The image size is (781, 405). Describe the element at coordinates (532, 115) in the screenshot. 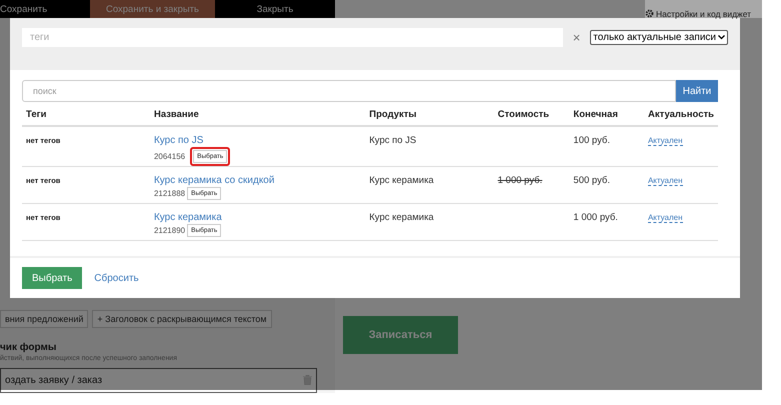

I see `column-header: Стоимость` at that location.